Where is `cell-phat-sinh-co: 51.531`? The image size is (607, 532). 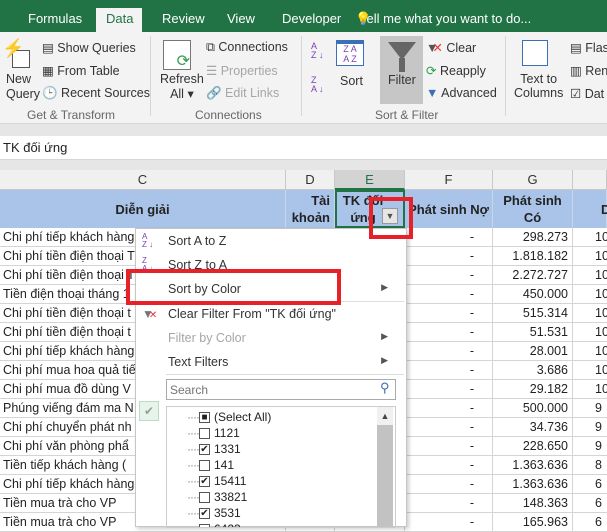 cell-phat-sinh-co: 51.531 is located at coordinates (533, 332).